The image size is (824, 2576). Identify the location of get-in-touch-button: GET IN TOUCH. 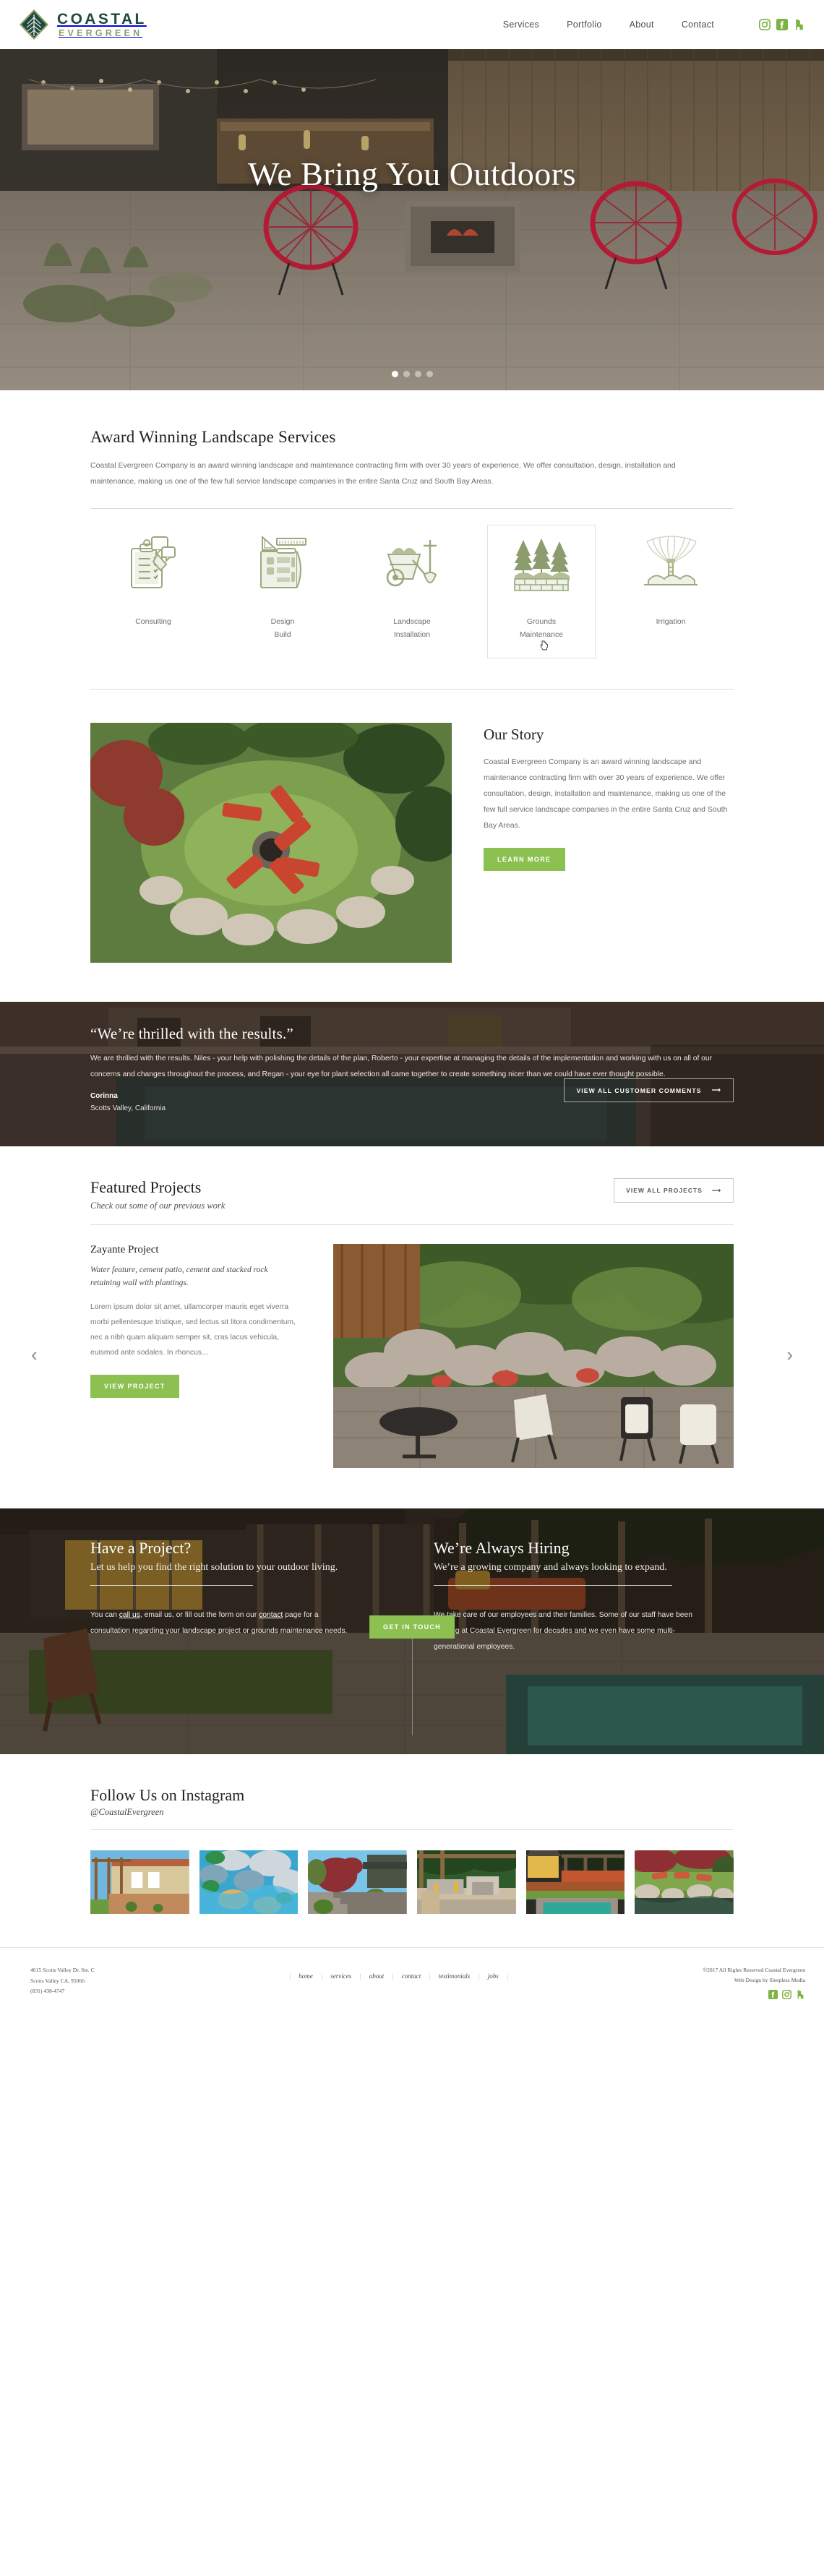
(412, 1627).